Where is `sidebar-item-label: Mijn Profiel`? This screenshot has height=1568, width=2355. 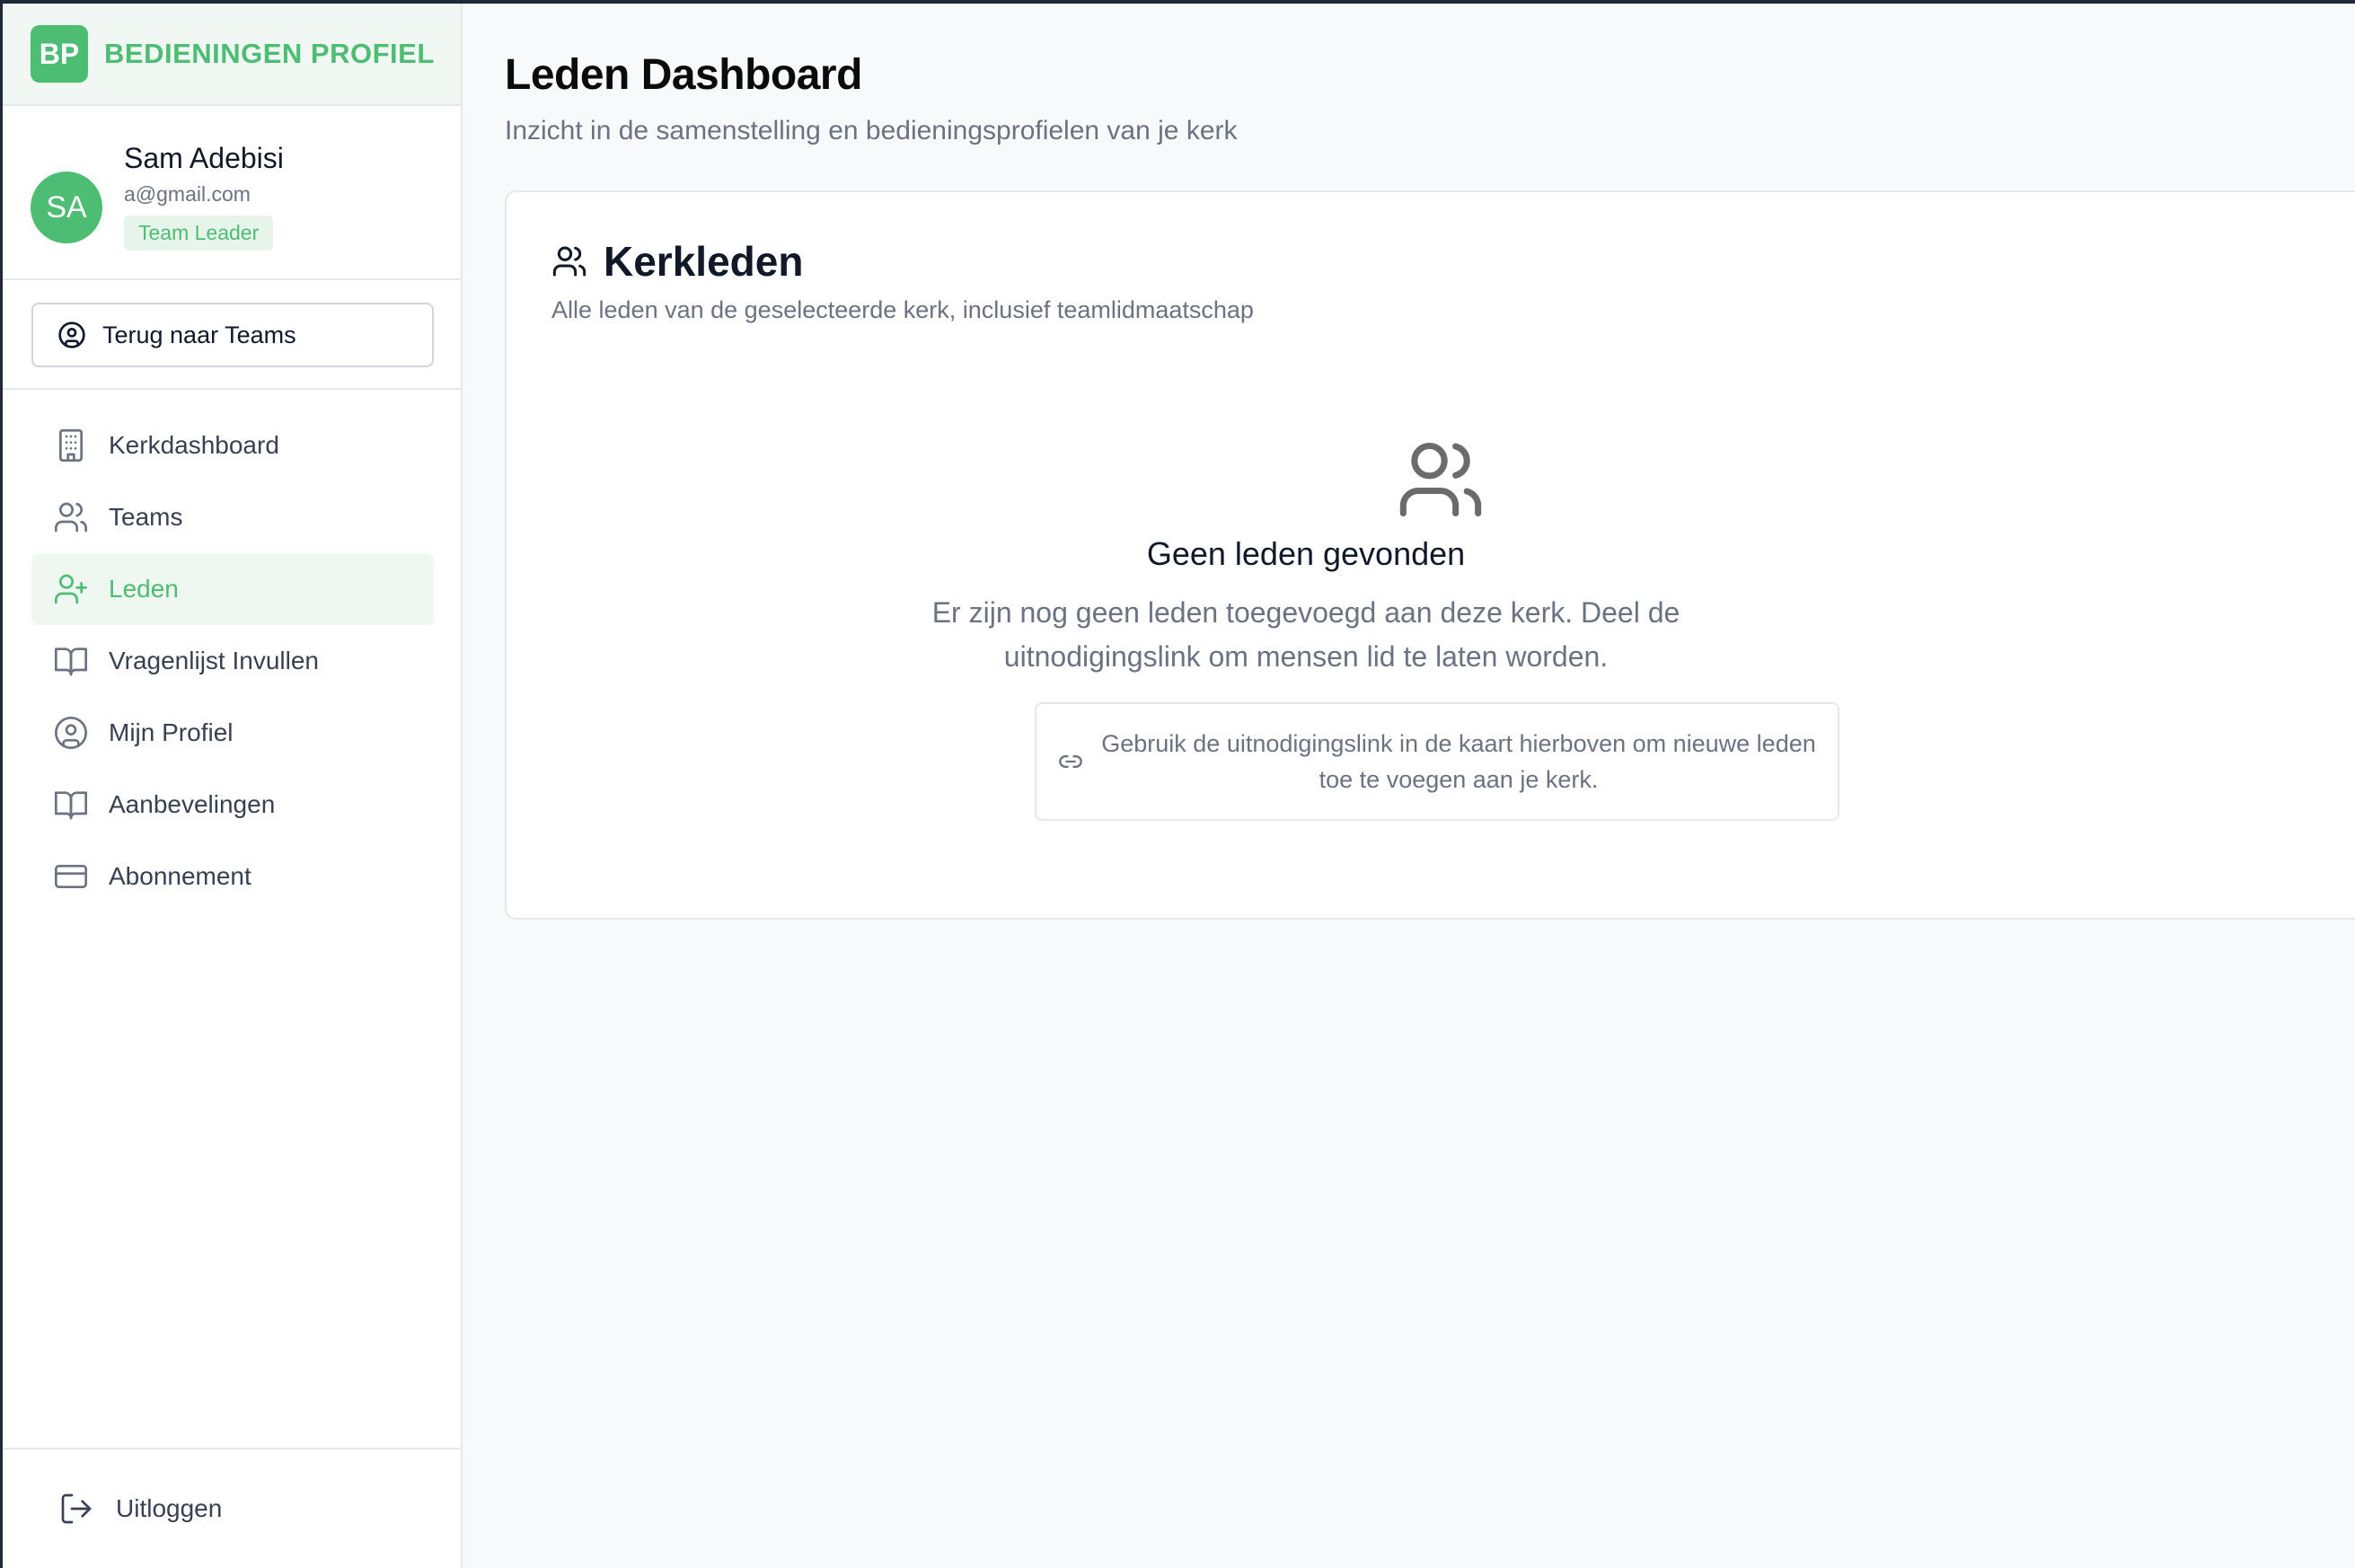 sidebar-item-label: Mijn Profiel is located at coordinates (171, 732).